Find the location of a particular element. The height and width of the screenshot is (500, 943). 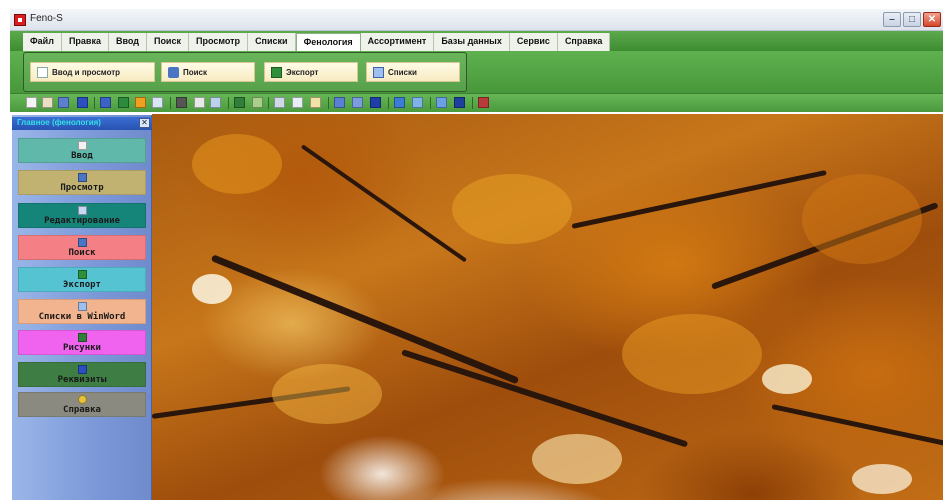

print-icon is located at coordinates (215, 102).